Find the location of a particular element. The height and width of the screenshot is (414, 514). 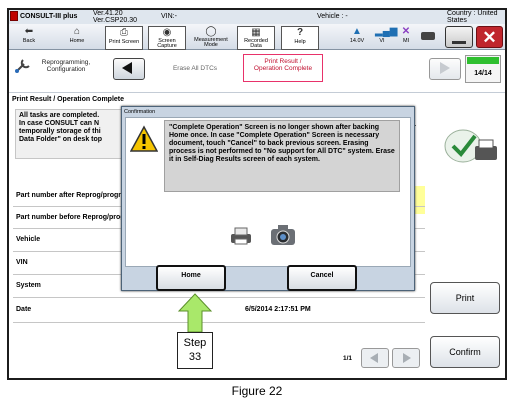

previous-step-button is located at coordinates (129, 69).